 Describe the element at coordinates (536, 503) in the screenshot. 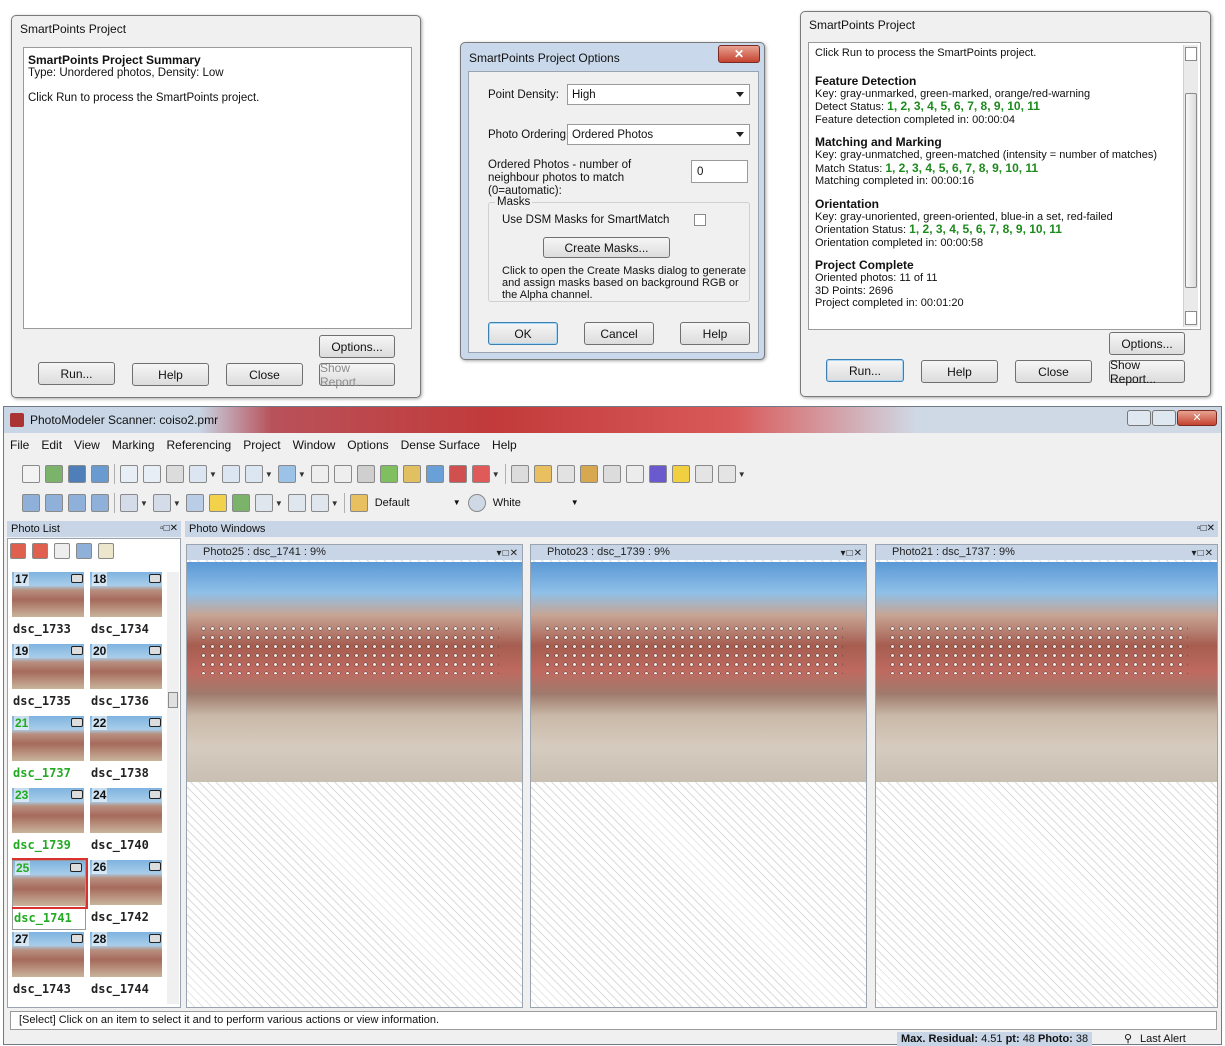

I see `background-select: White ▼` at that location.